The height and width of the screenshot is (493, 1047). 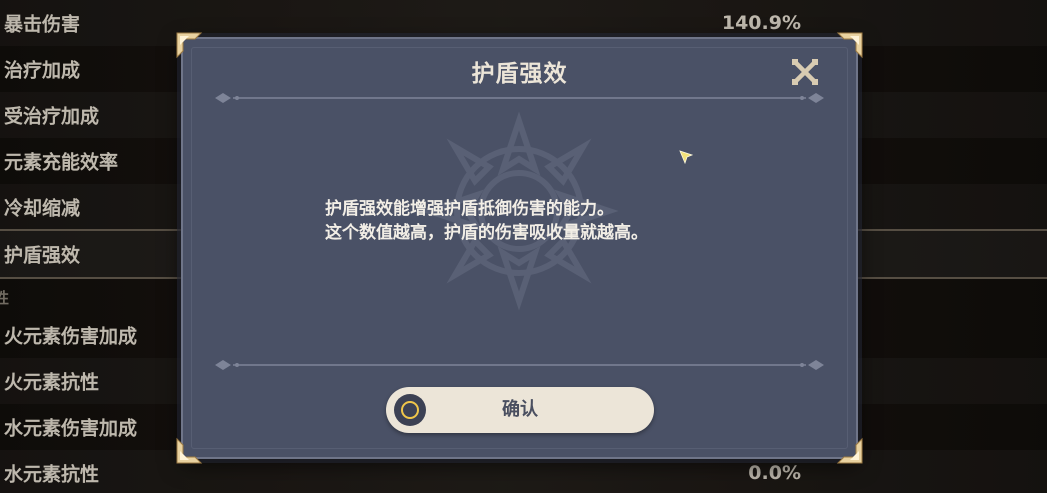 I want to click on dialog-body: 护盾强效能增强护盾抵御伤害的能力。 这个数值越高，护盾的伤害吸收量就越高。, so click(x=535, y=221).